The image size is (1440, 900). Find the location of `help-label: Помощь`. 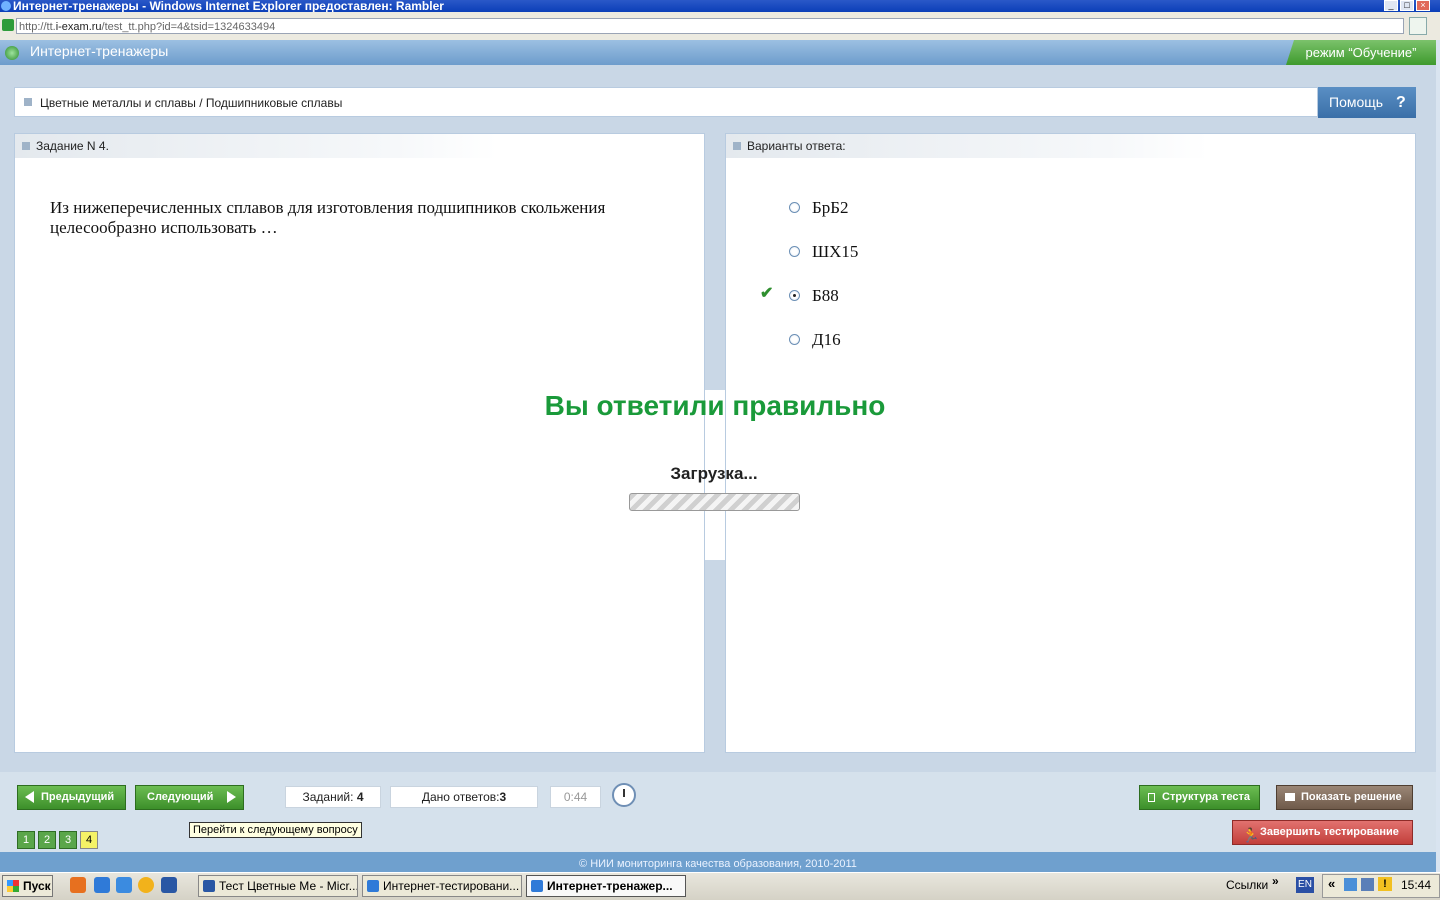

help-label: Помощь is located at coordinates (1356, 102).